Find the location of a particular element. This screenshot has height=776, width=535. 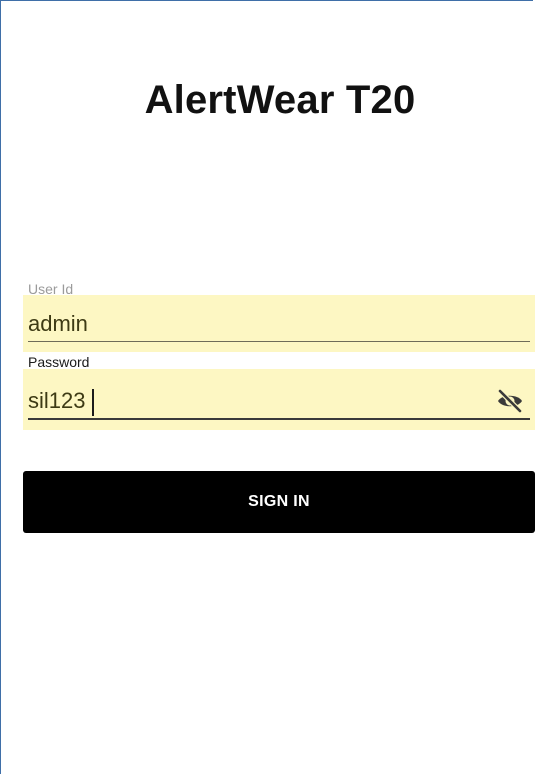

password-field: sil123 is located at coordinates (279, 399).